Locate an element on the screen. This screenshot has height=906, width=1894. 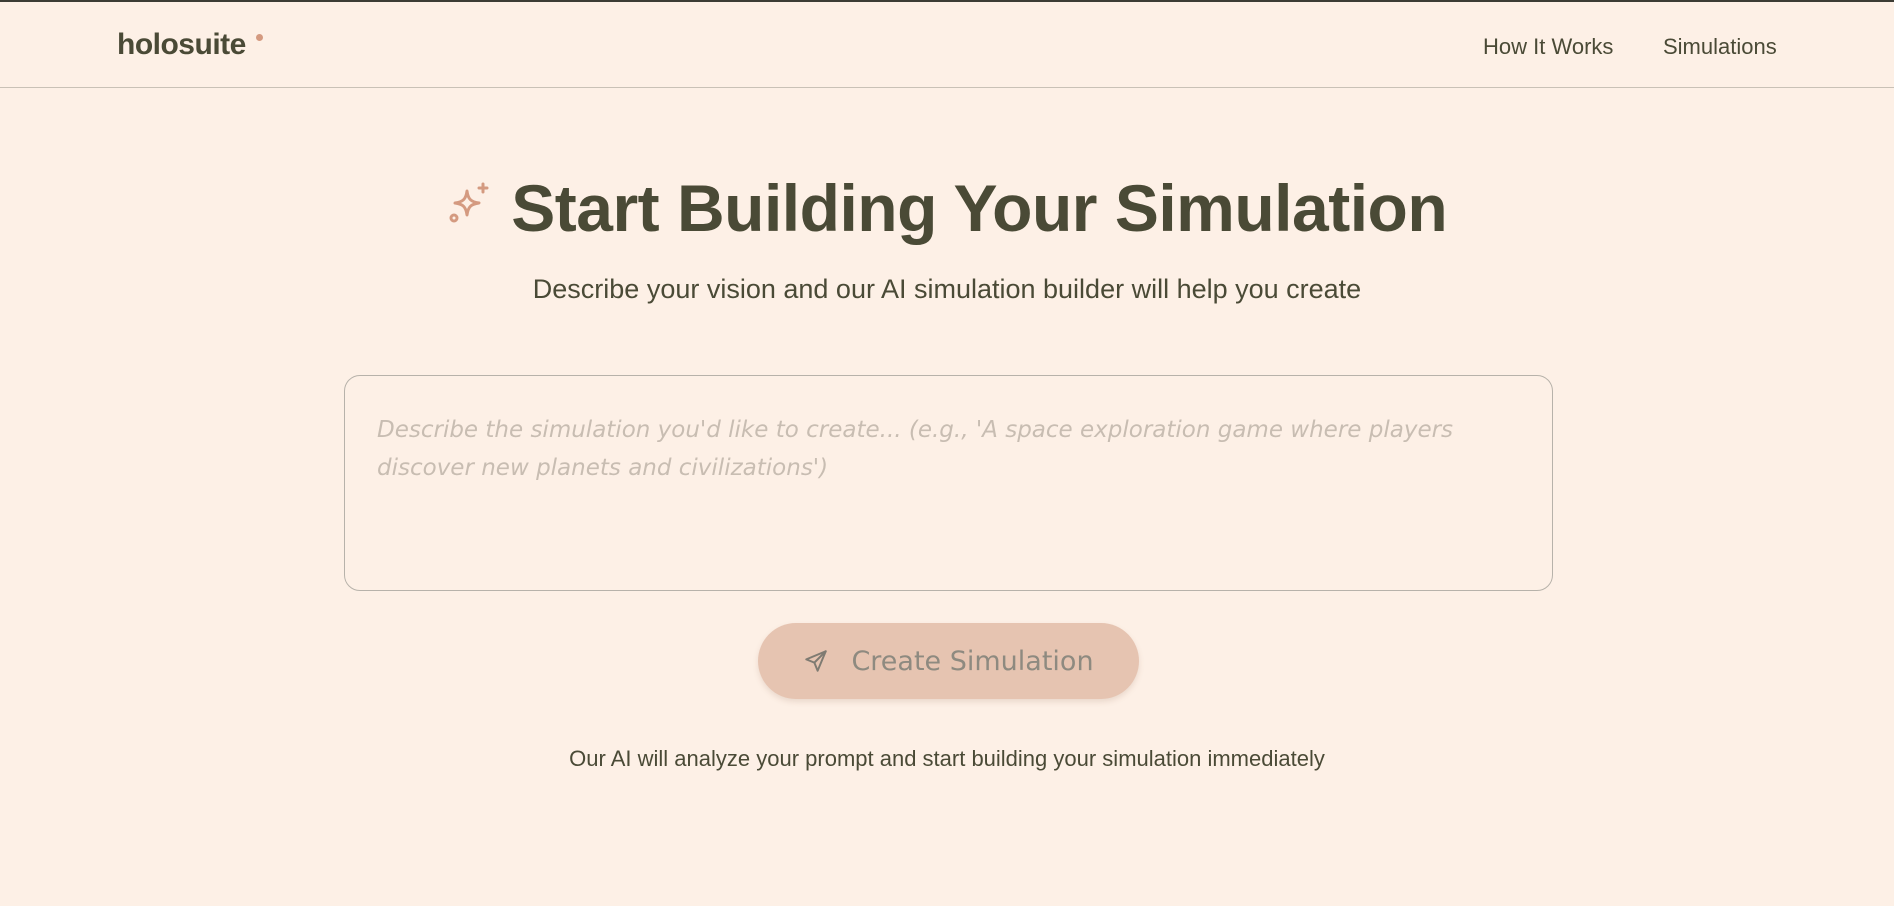
nav-simulations: Simulations is located at coordinates (1720, 47).